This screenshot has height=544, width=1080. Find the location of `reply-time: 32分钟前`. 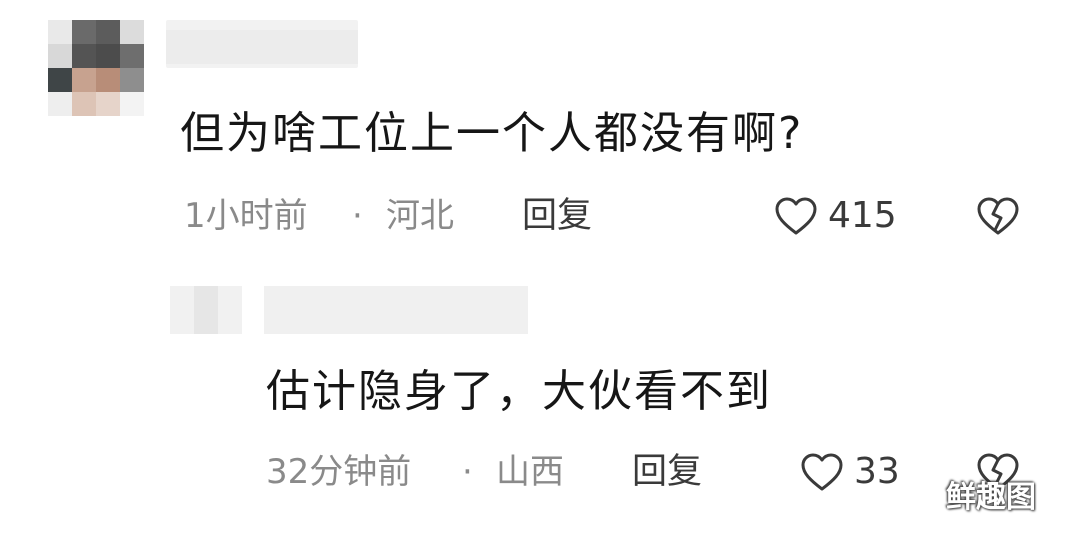

reply-time: 32分钟前 is located at coordinates (339, 472).